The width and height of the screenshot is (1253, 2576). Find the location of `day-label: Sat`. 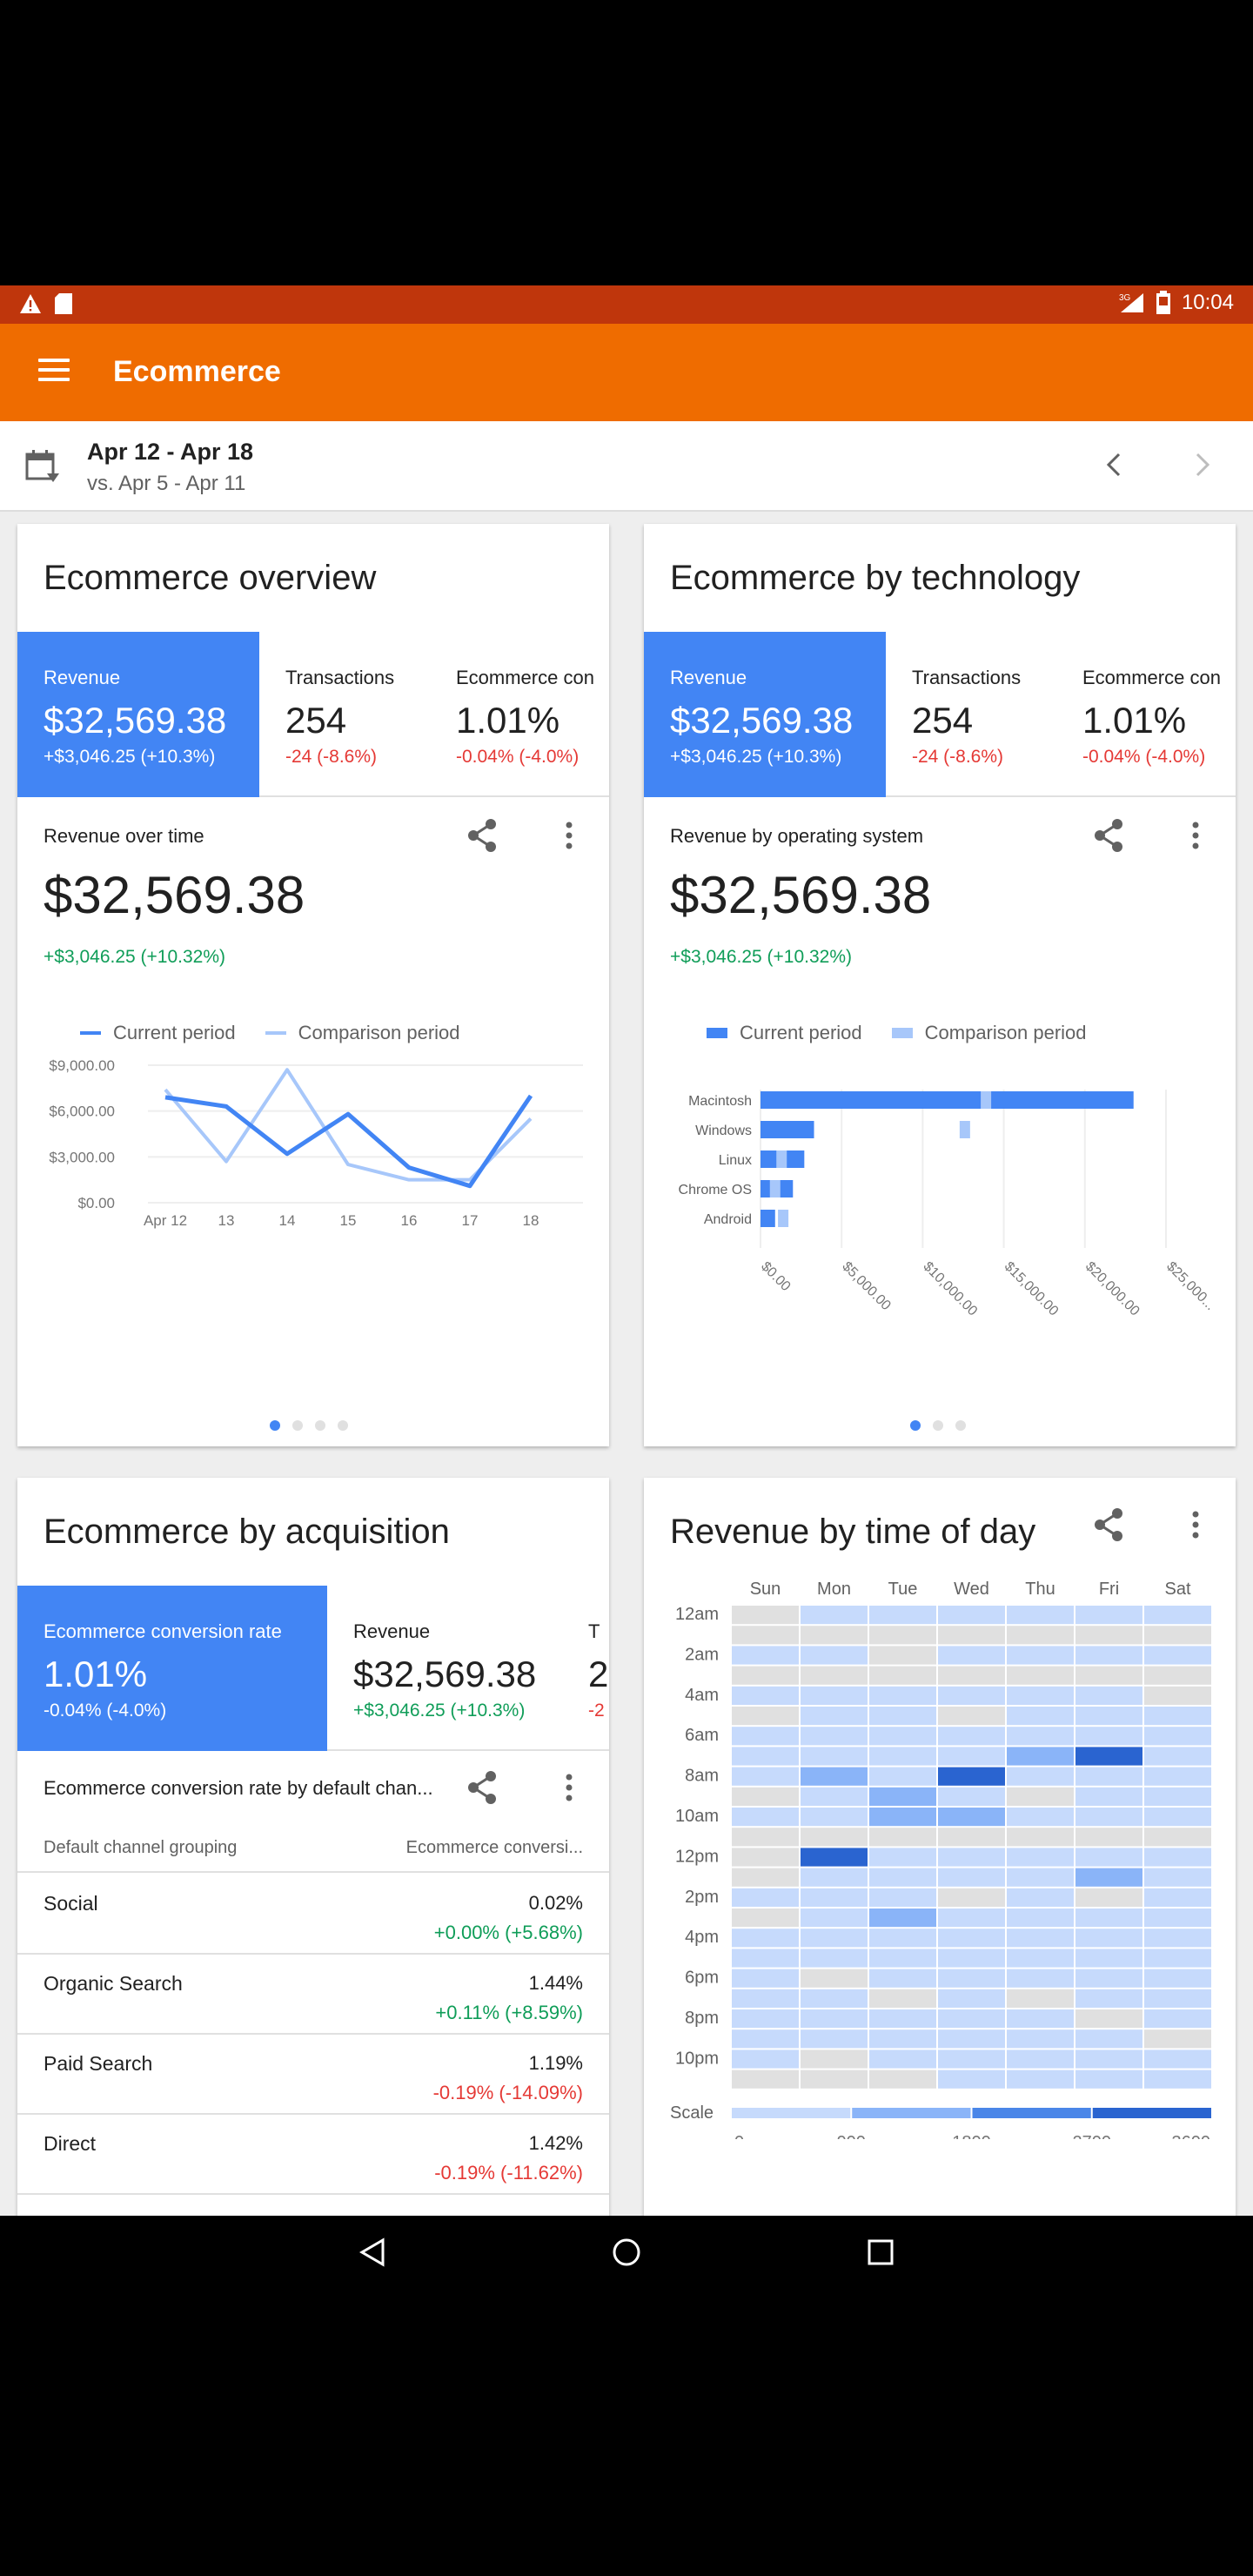

day-label: Sat is located at coordinates (1177, 1589).